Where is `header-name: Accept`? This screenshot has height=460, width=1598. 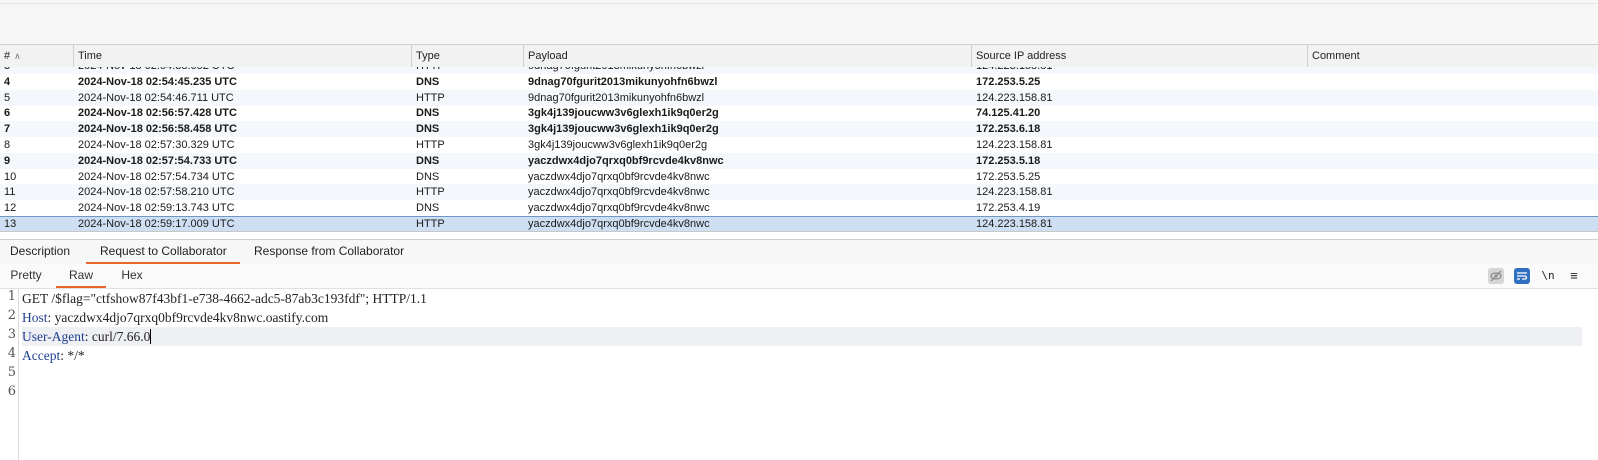 header-name: Accept is located at coordinates (41, 355).